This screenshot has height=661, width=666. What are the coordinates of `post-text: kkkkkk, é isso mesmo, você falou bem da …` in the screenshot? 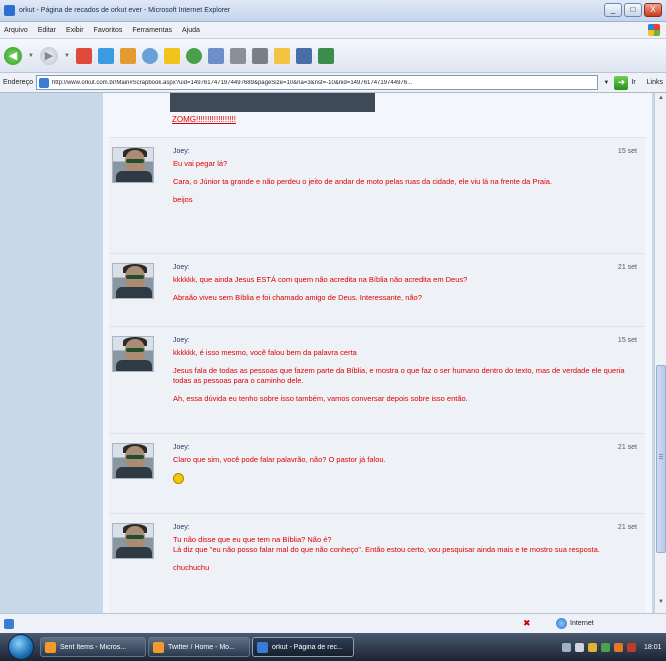 It's located at (265, 352).